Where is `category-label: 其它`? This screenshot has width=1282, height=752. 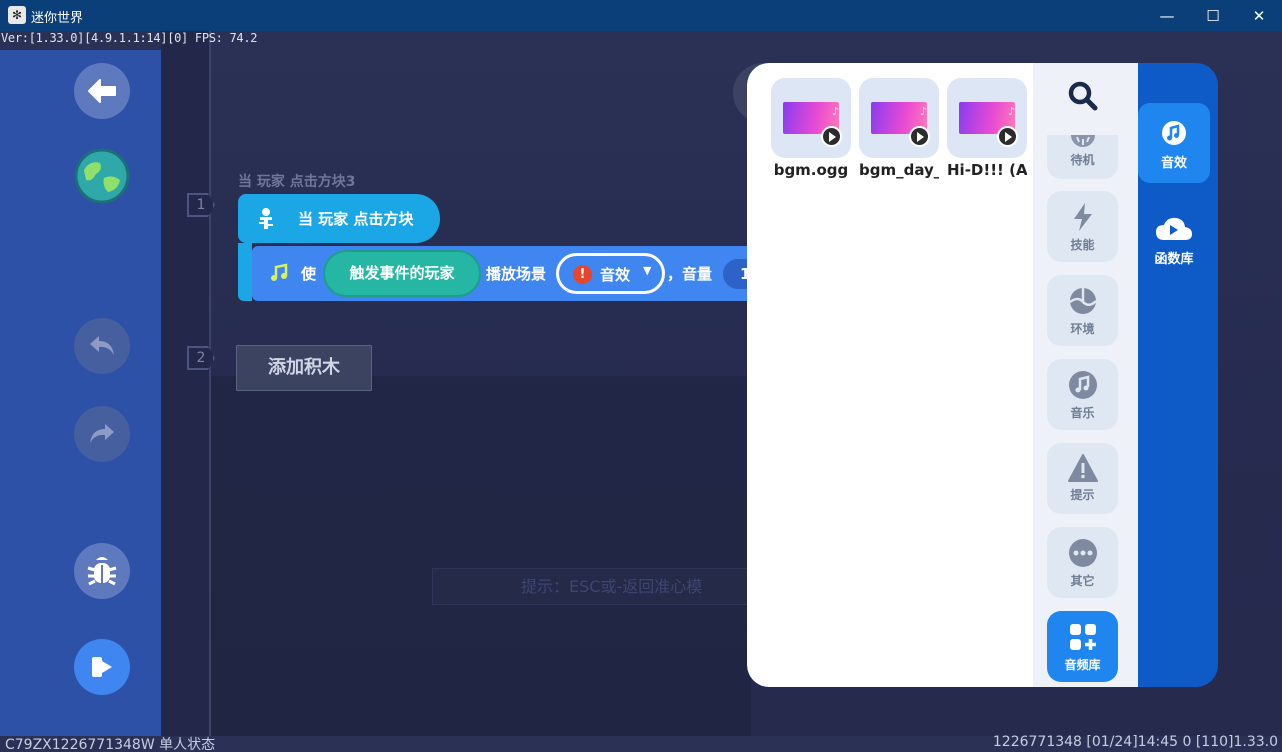
category-label: 其它 is located at coordinates (1082, 581).